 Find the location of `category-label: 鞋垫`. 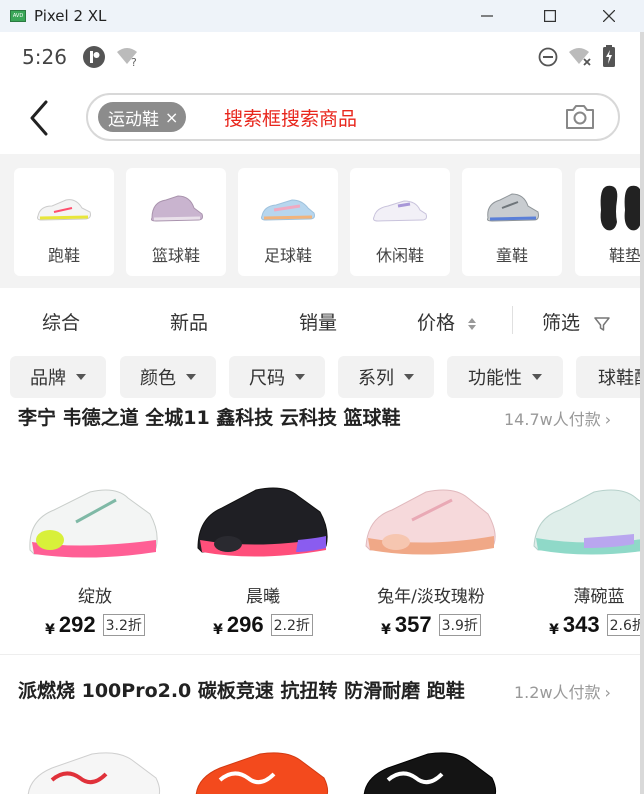

category-label: 鞋垫 is located at coordinates (624, 255).